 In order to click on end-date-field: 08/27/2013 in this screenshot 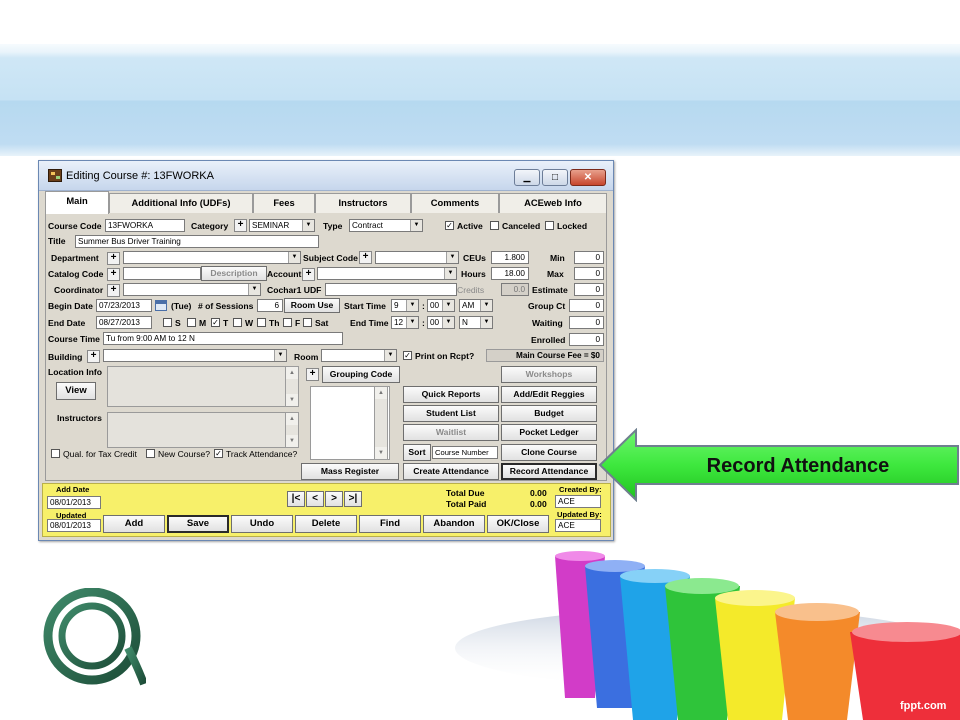, I will do `click(124, 322)`.